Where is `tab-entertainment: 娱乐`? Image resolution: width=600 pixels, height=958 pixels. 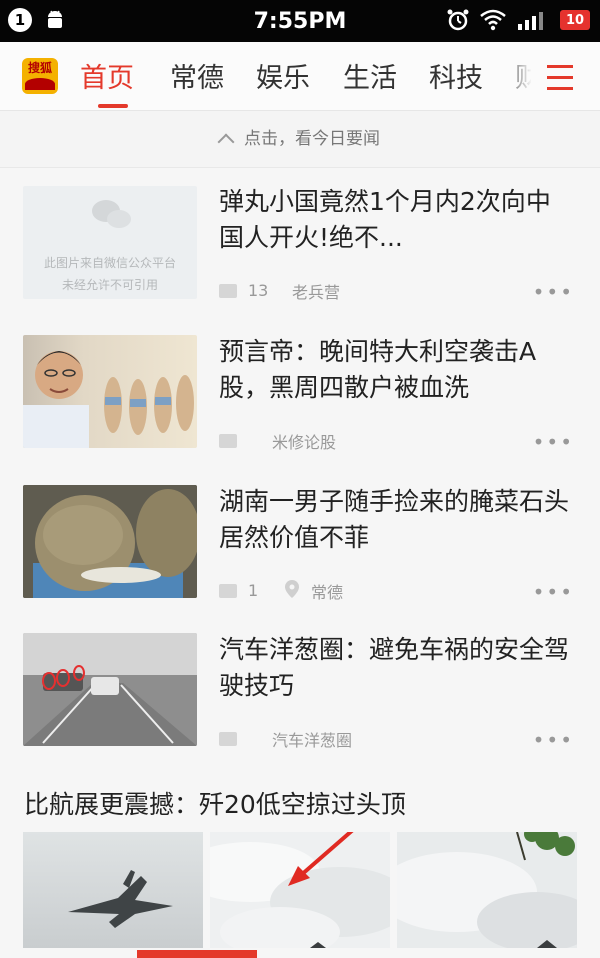
tab-entertainment: 娱乐 is located at coordinates (283, 75).